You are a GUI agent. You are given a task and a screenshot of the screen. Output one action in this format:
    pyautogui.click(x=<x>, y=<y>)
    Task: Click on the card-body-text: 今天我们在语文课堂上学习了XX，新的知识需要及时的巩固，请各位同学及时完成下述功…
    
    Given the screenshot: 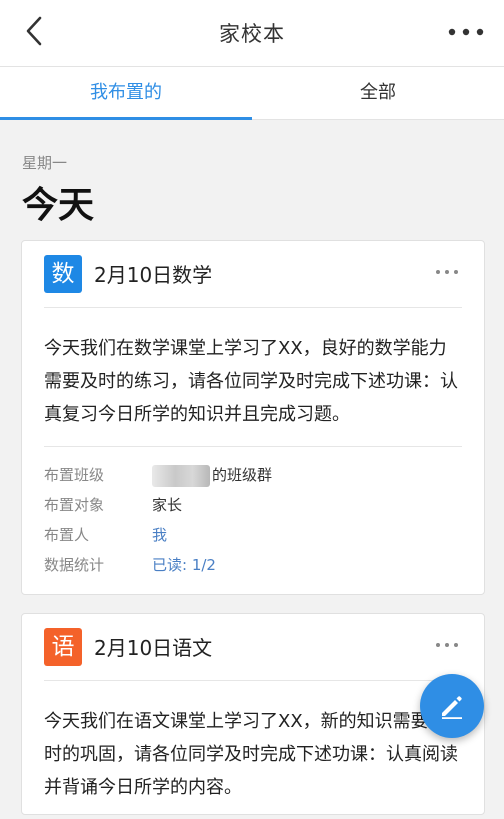 What is the action you would take?
    pyautogui.click(x=251, y=754)
    